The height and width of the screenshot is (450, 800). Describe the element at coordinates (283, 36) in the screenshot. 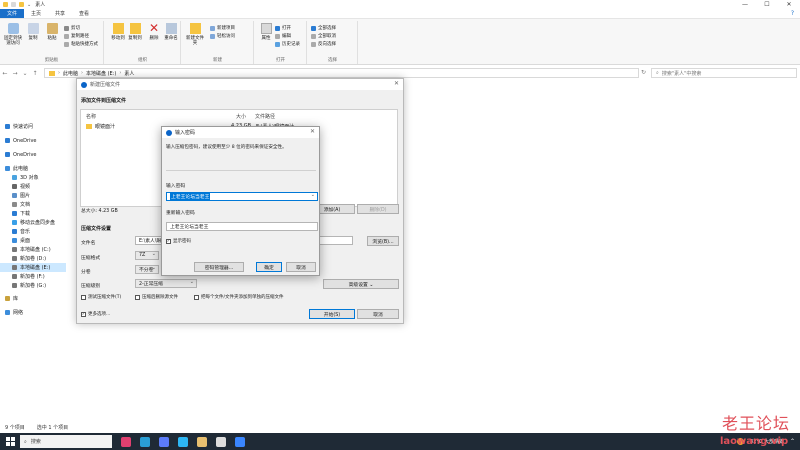

I see `edit-button: 编辑` at that location.